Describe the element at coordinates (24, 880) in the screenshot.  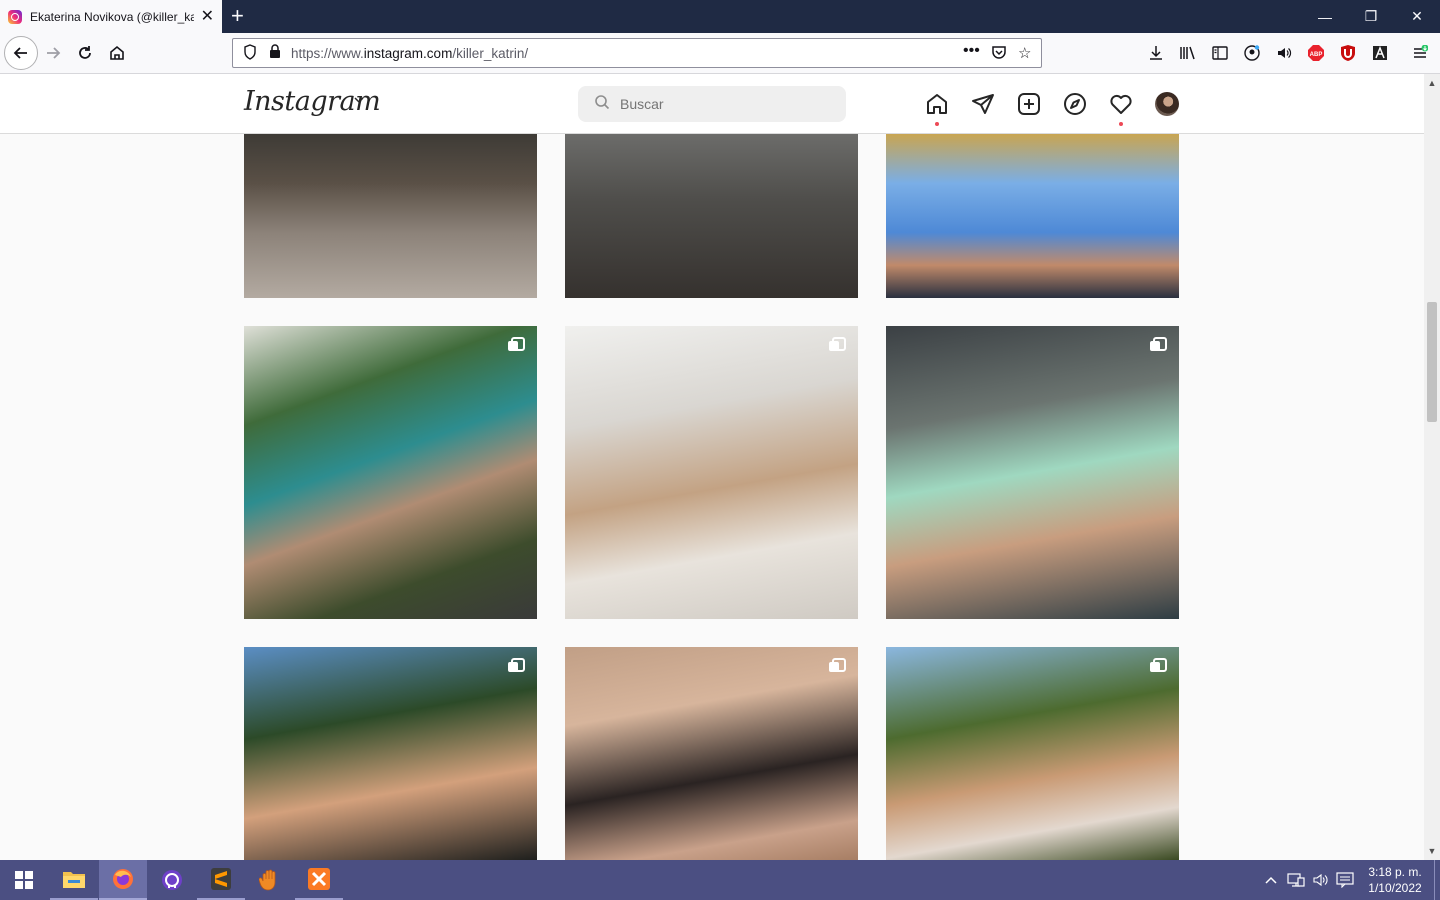
I see `windows-start-icon` at that location.